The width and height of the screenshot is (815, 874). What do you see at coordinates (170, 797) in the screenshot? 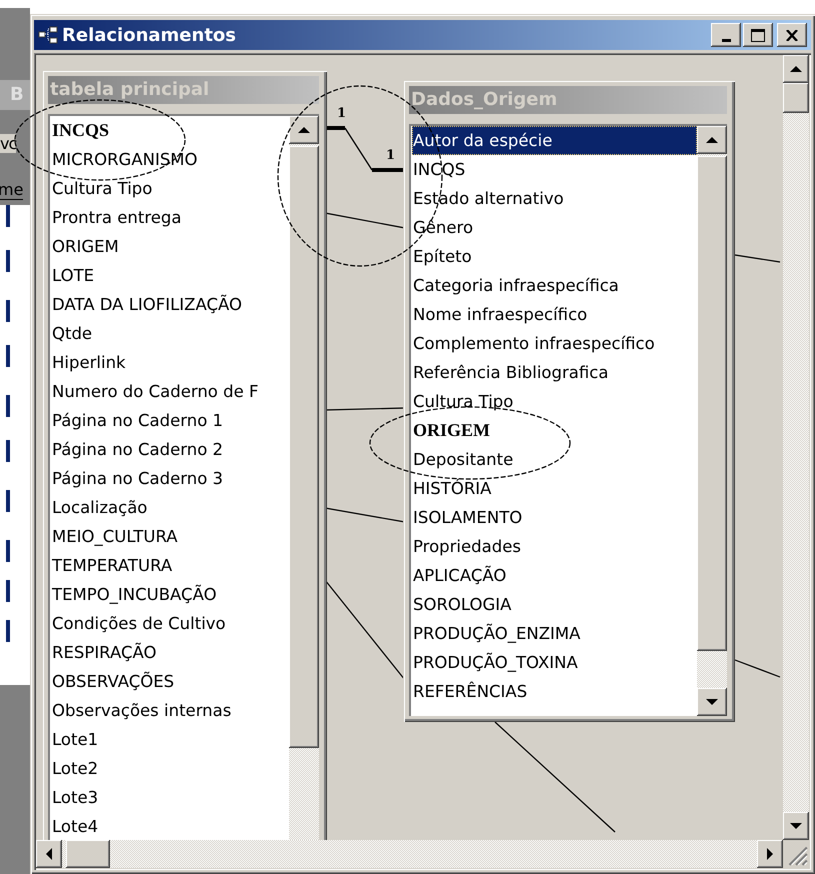
I see `field-item: Lote3` at bounding box center [170, 797].